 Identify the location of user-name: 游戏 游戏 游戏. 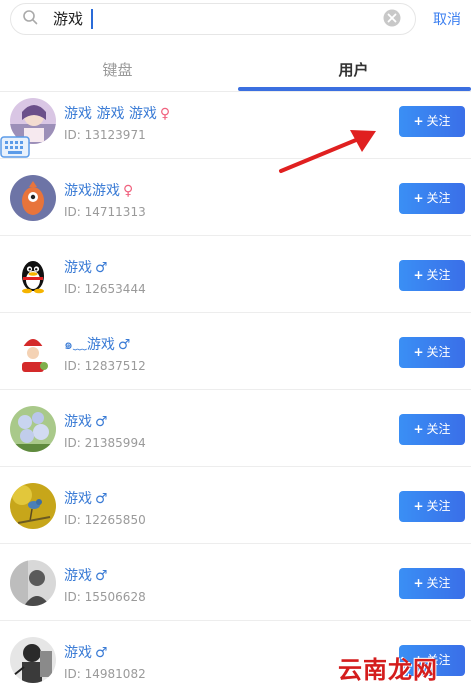
(110, 114).